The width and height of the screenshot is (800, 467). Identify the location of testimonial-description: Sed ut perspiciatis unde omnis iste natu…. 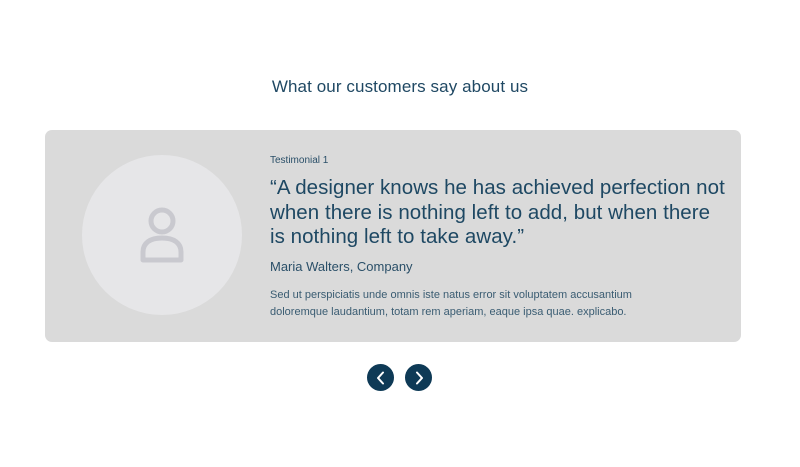
(451, 303).